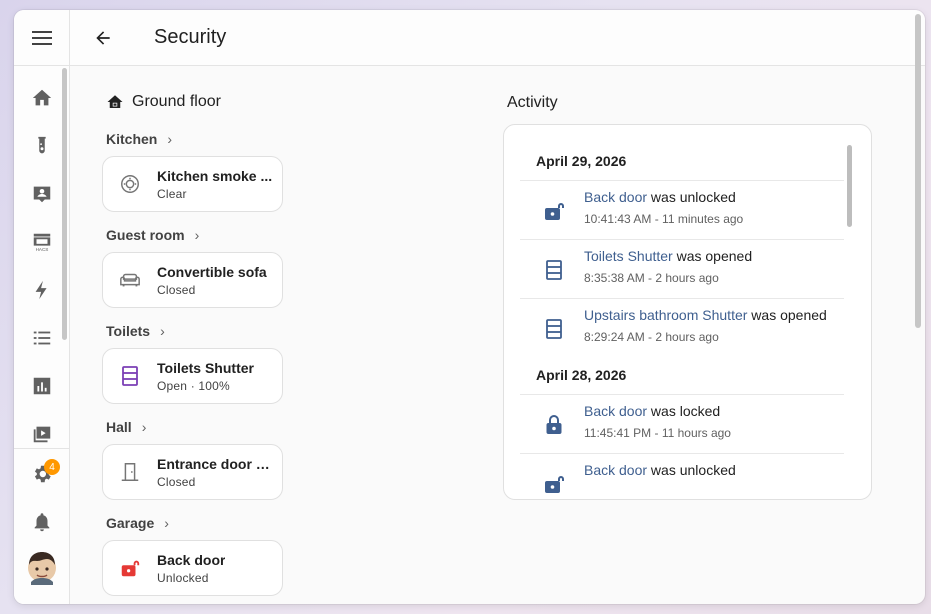  I want to click on entity-card-kitchen-smoke: Kitchen smoke ... Clear, so click(192, 184).